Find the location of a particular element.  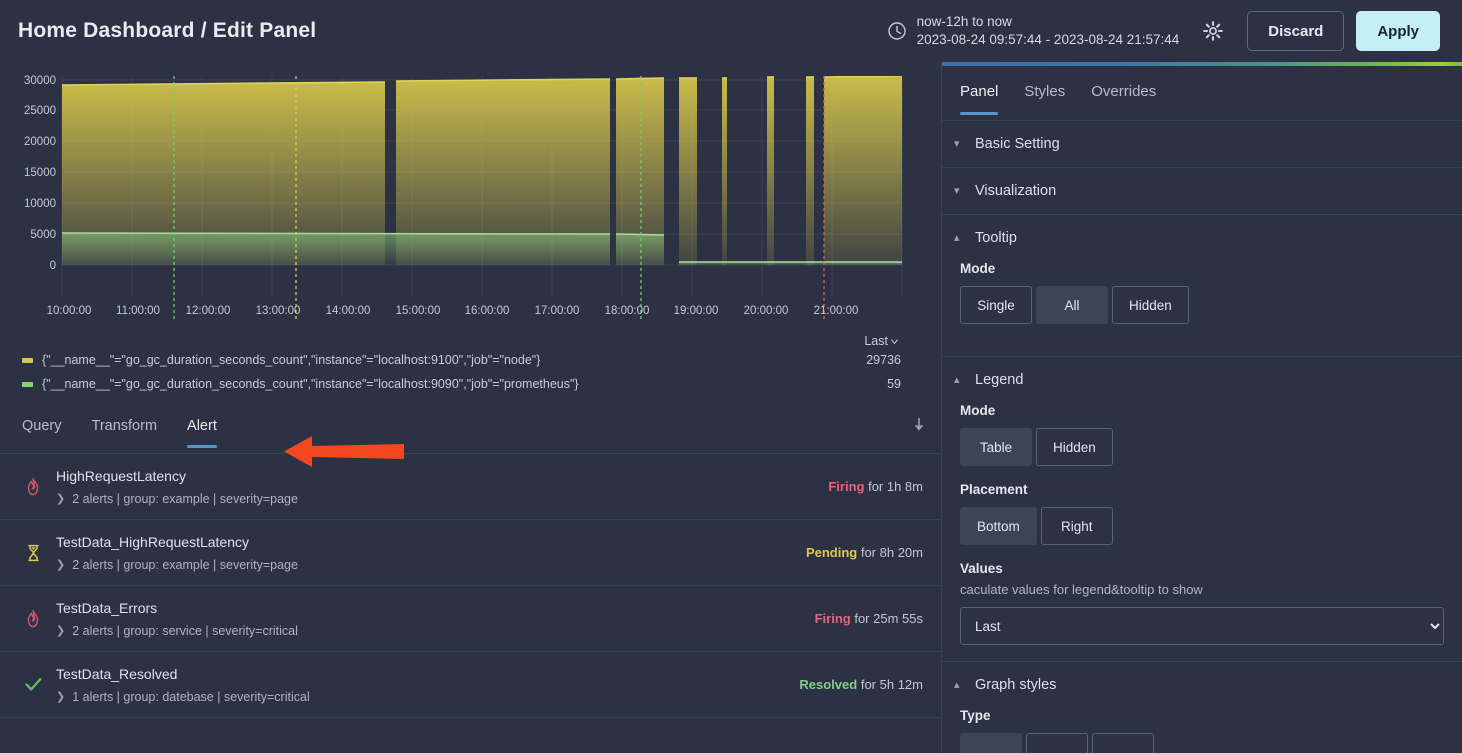

chevron-right-icon: ❯ is located at coordinates (61, 631).